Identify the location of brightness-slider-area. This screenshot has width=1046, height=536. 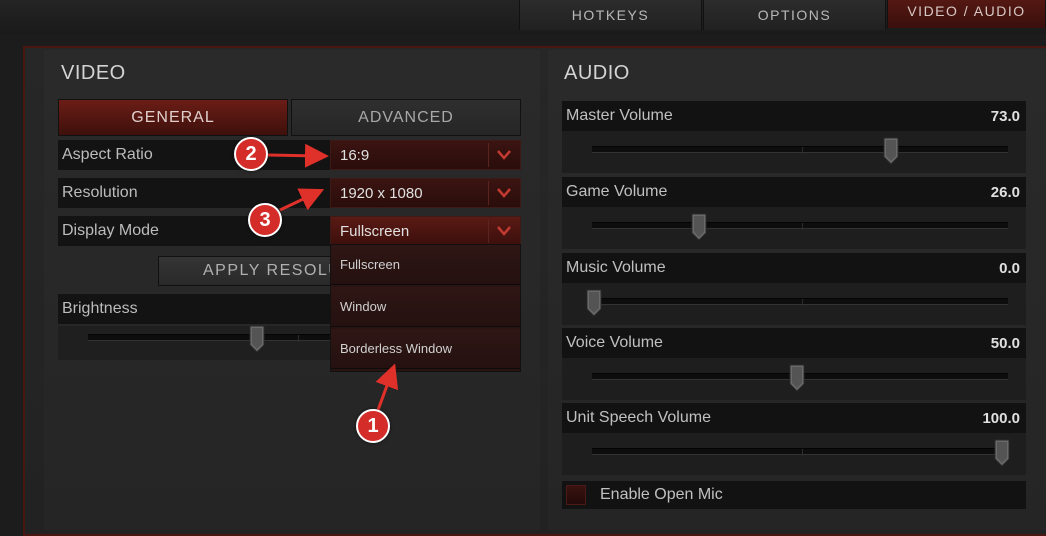
(194, 343).